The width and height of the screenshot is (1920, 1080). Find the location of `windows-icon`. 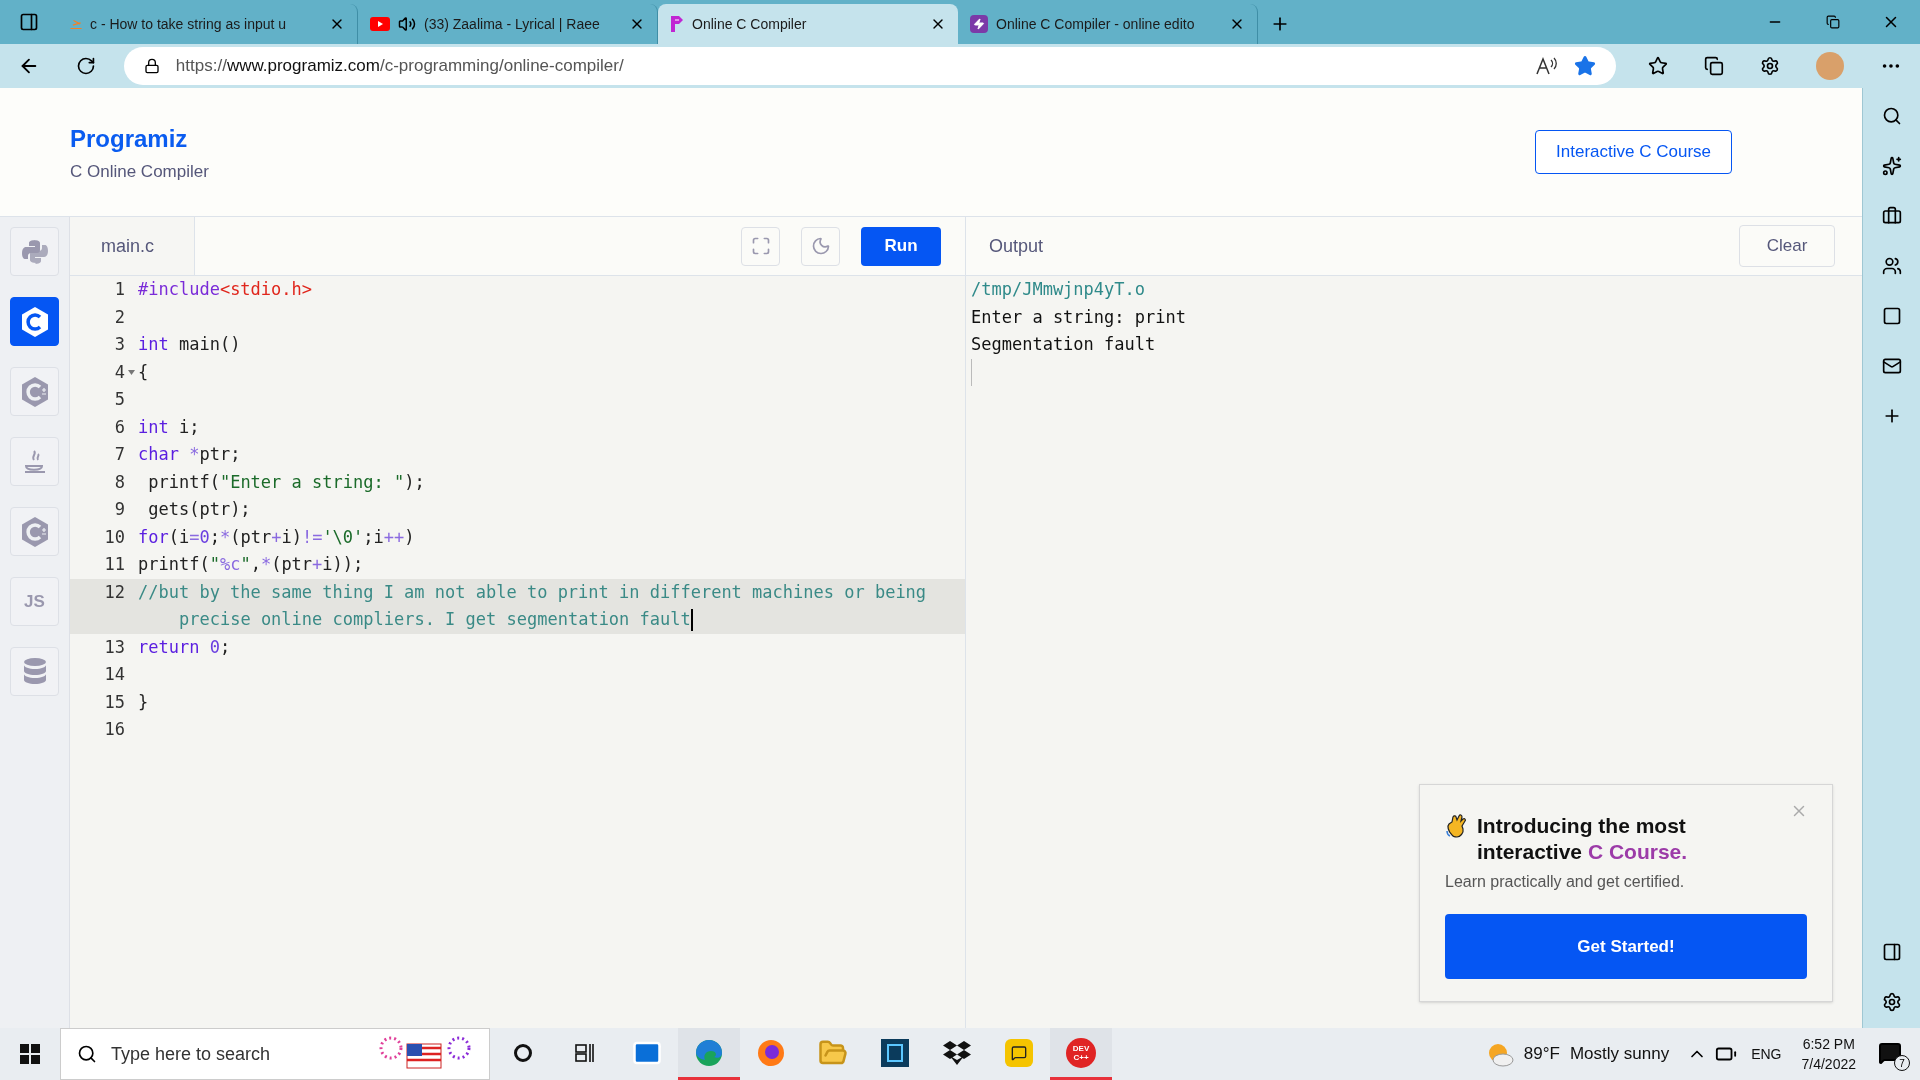

windows-icon is located at coordinates (30, 1054).